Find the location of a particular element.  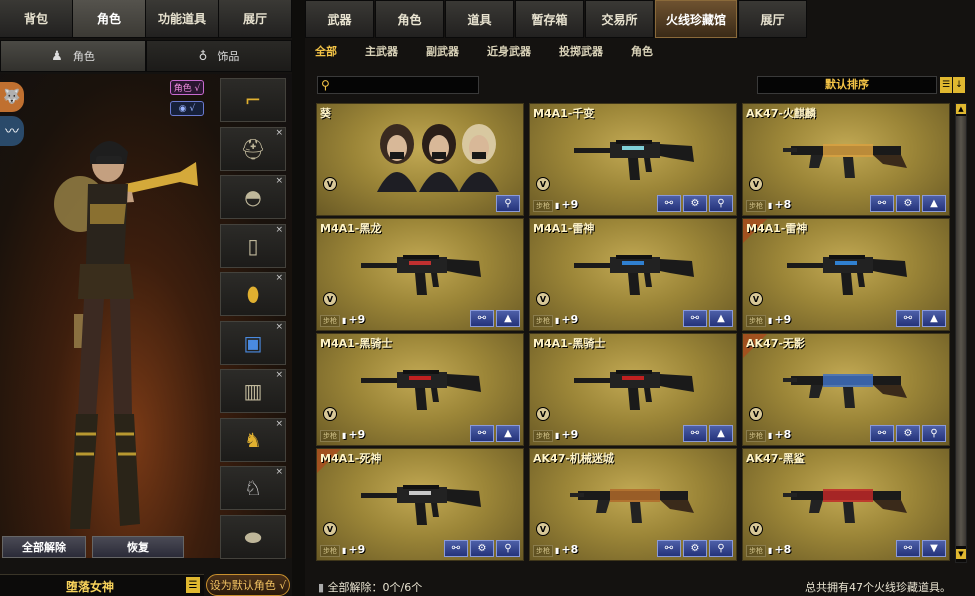

sort-list-icon: ☰ is located at coordinates (946, 85).